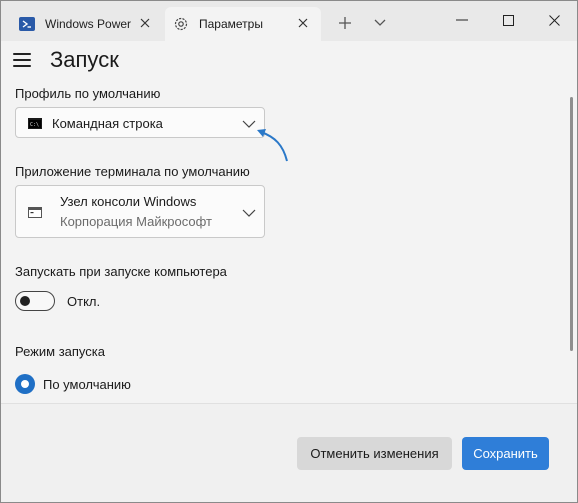 The width and height of the screenshot is (578, 503). I want to click on default-profile-label: Профиль по умолчанию, so click(88, 93).